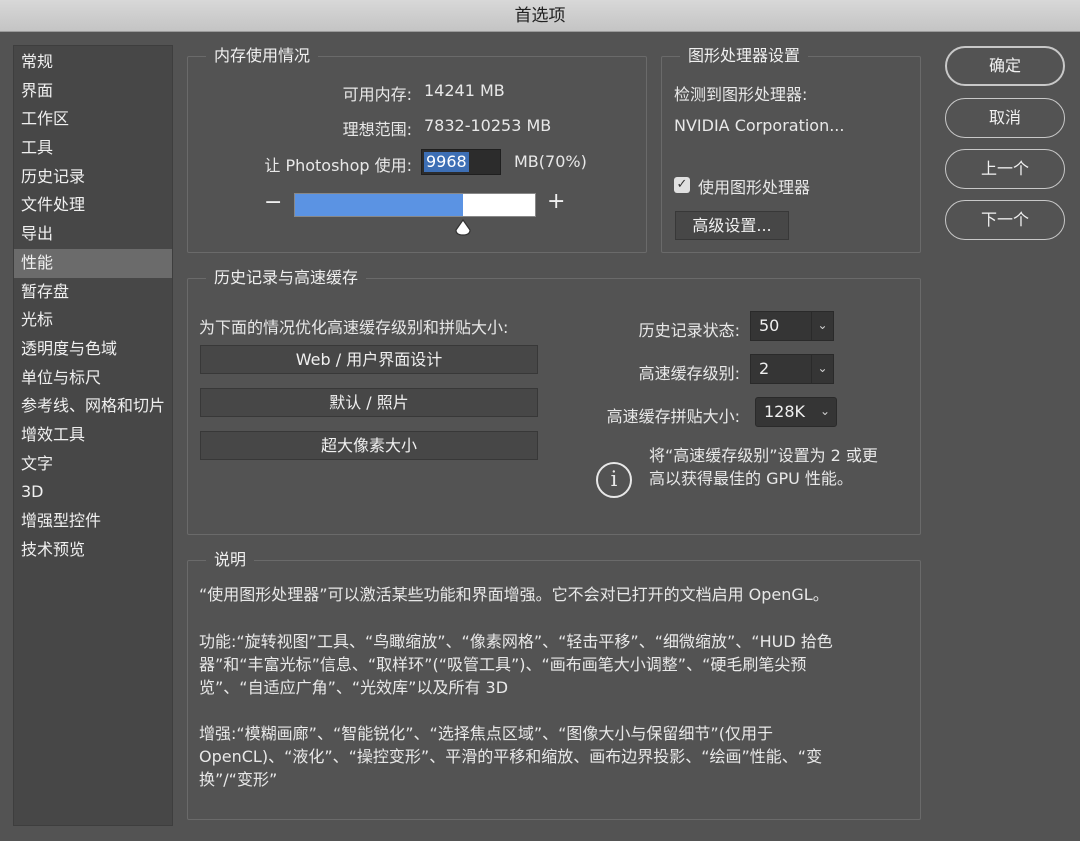  Describe the element at coordinates (369, 402) in the screenshot. I see `preset-default-photo-button: 默认 / 照片` at that location.